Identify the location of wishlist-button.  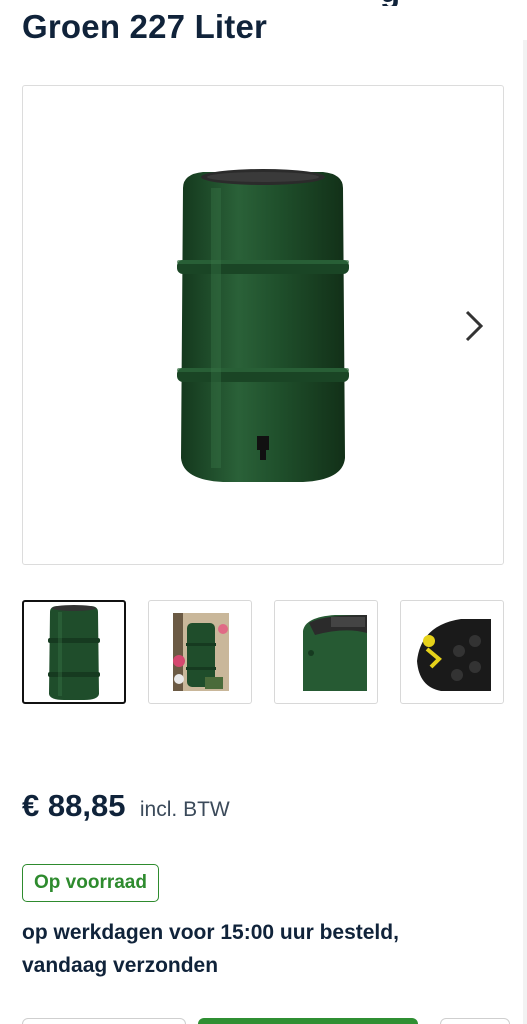
(475, 1021).